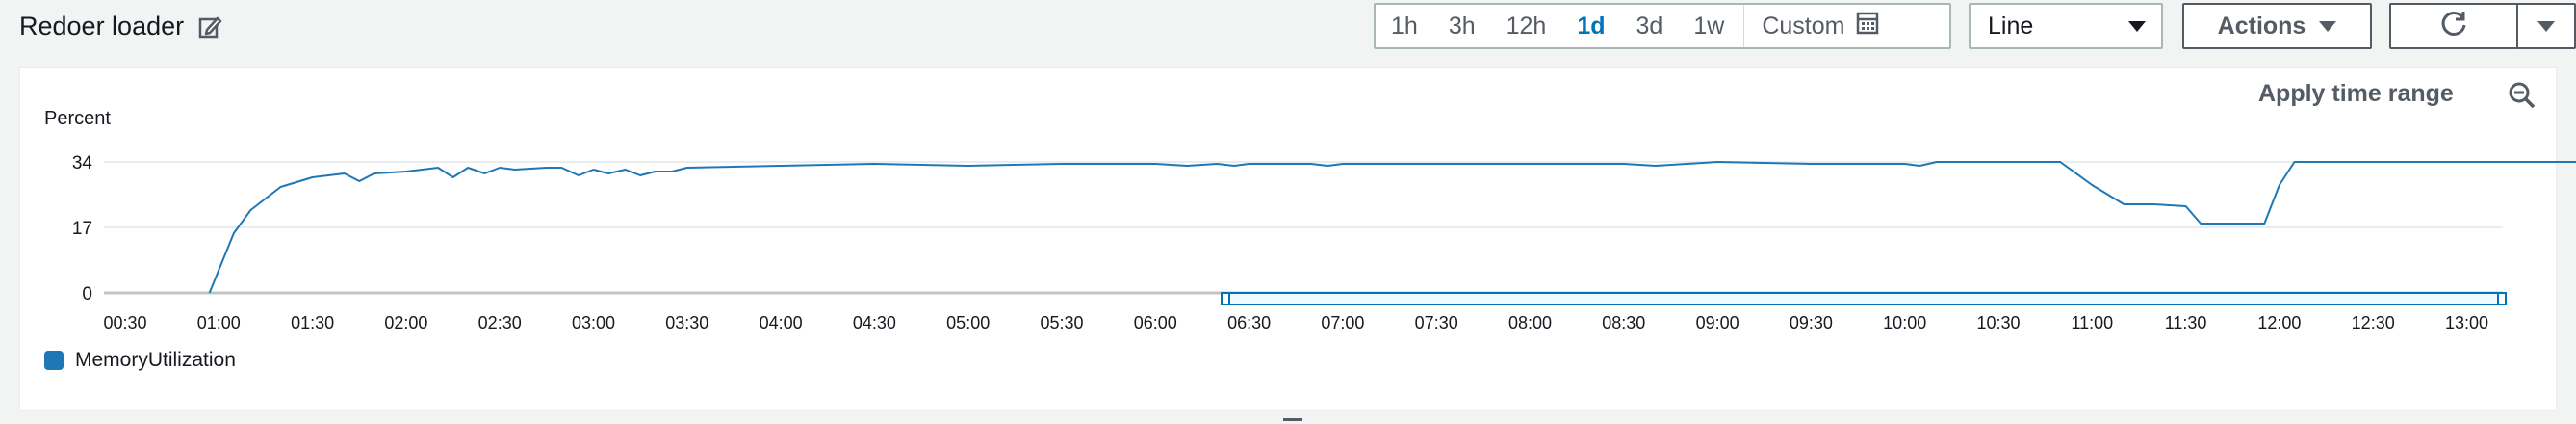 This screenshot has width=2576, height=424. Describe the element at coordinates (687, 322) in the screenshot. I see `x-tick-label: 03:30` at that location.